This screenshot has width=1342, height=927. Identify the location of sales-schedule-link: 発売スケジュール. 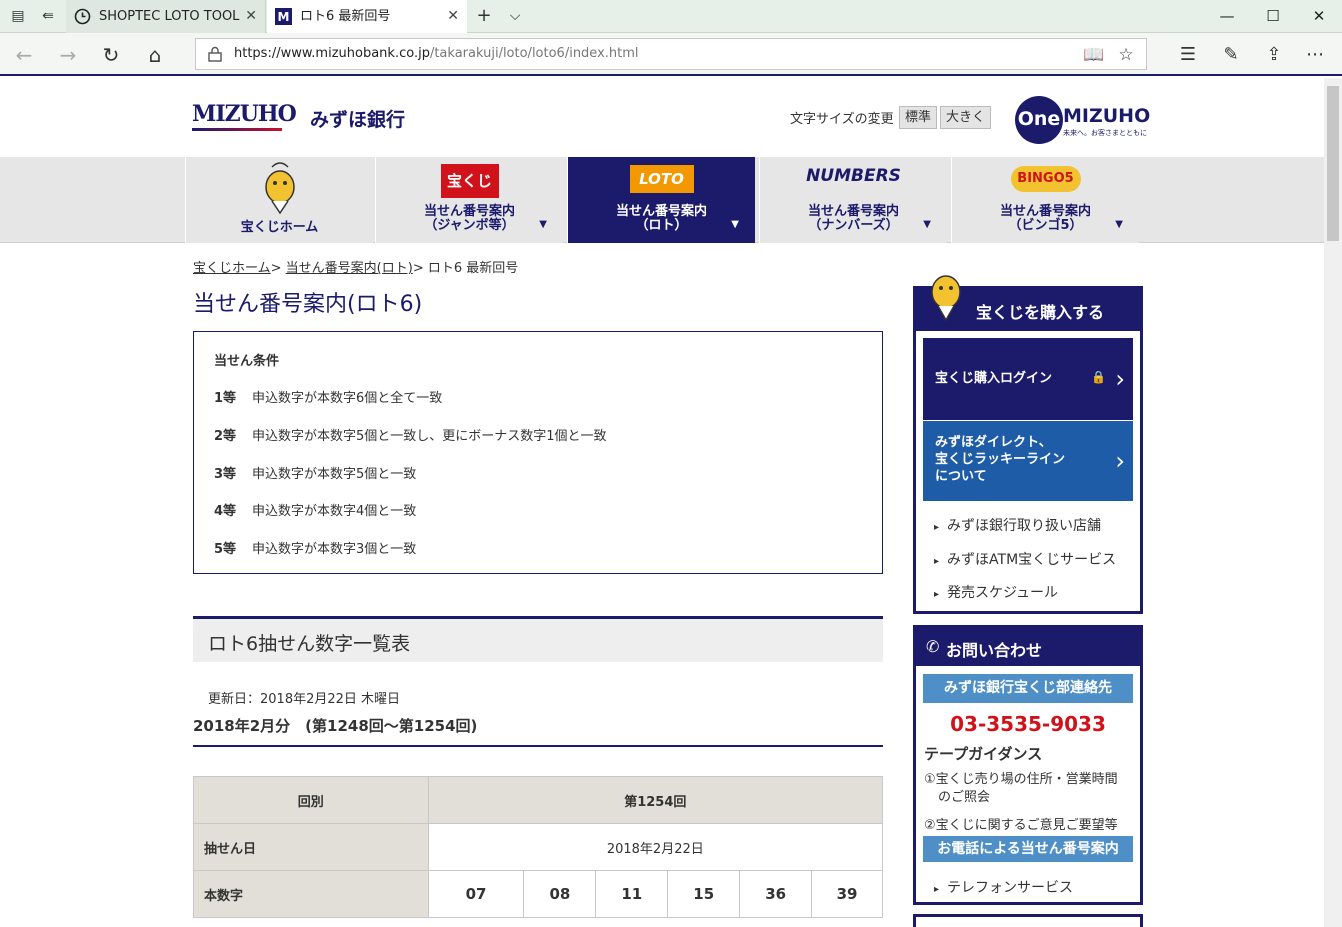
(996, 592).